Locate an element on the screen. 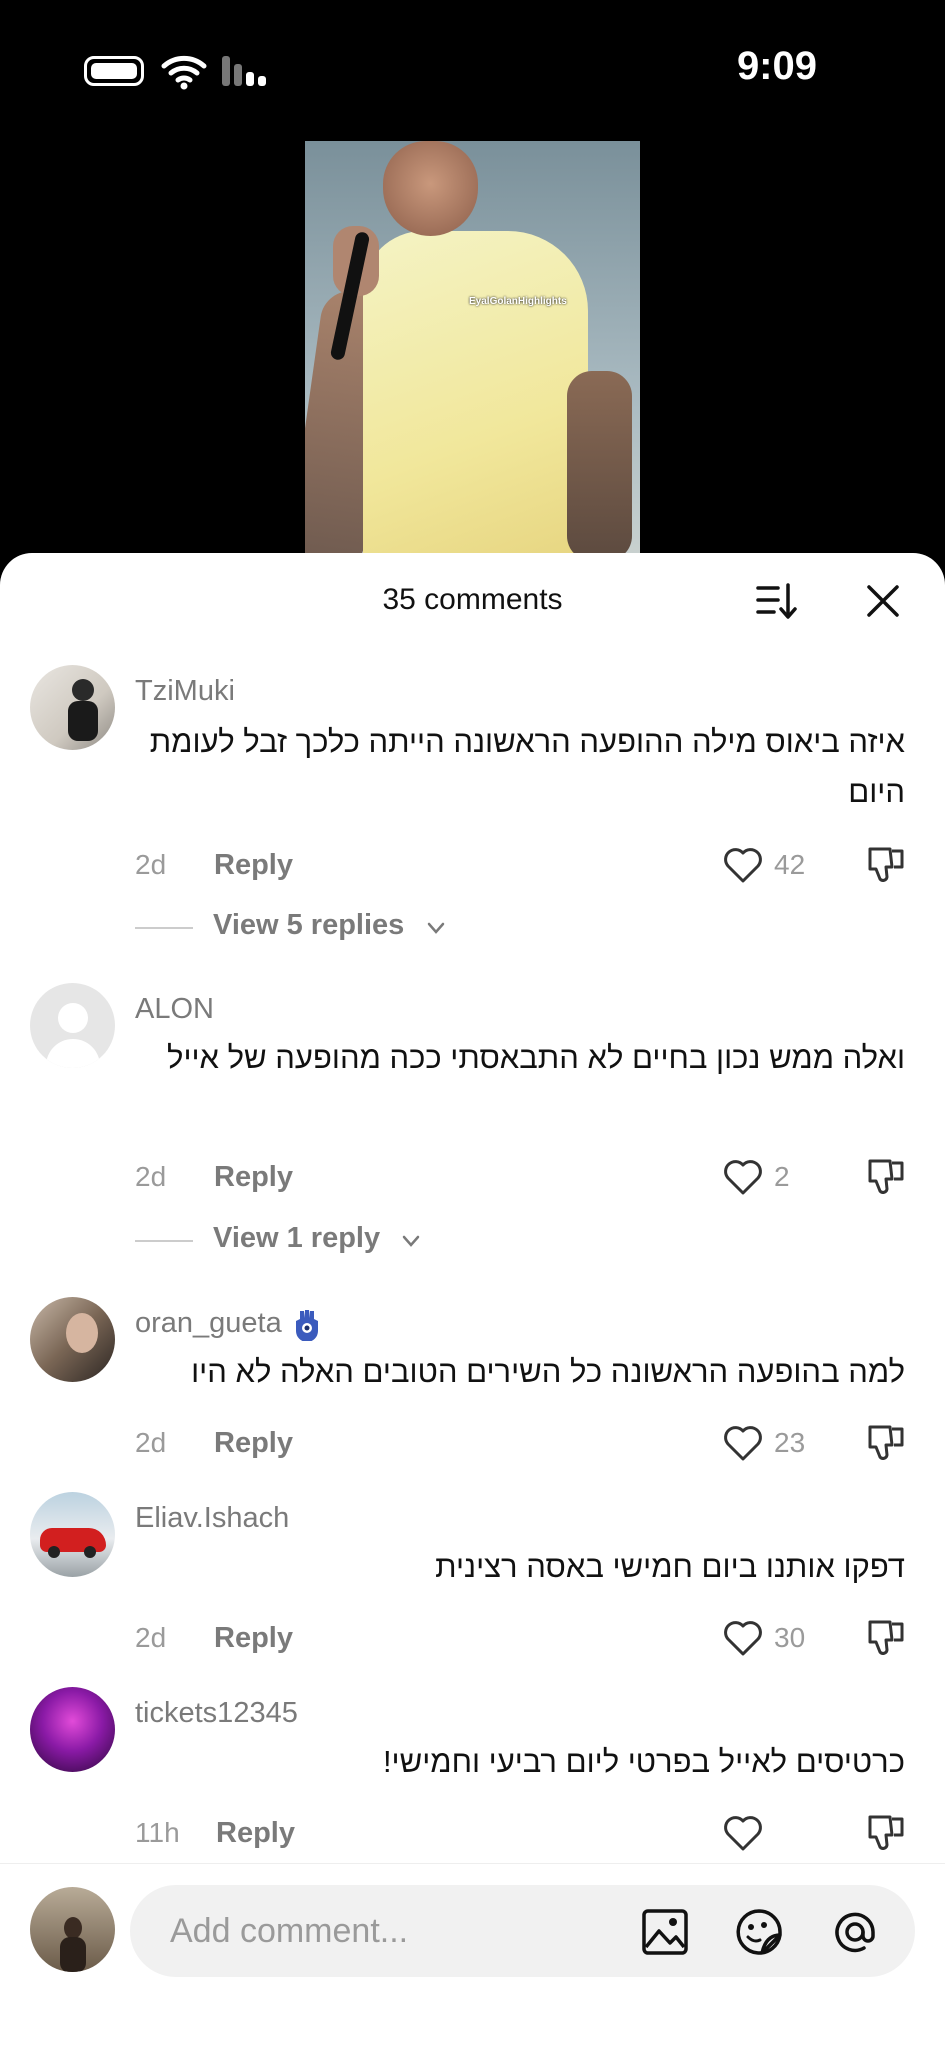 This screenshot has width=945, height=2048. video-figure-body is located at coordinates (475, 393).